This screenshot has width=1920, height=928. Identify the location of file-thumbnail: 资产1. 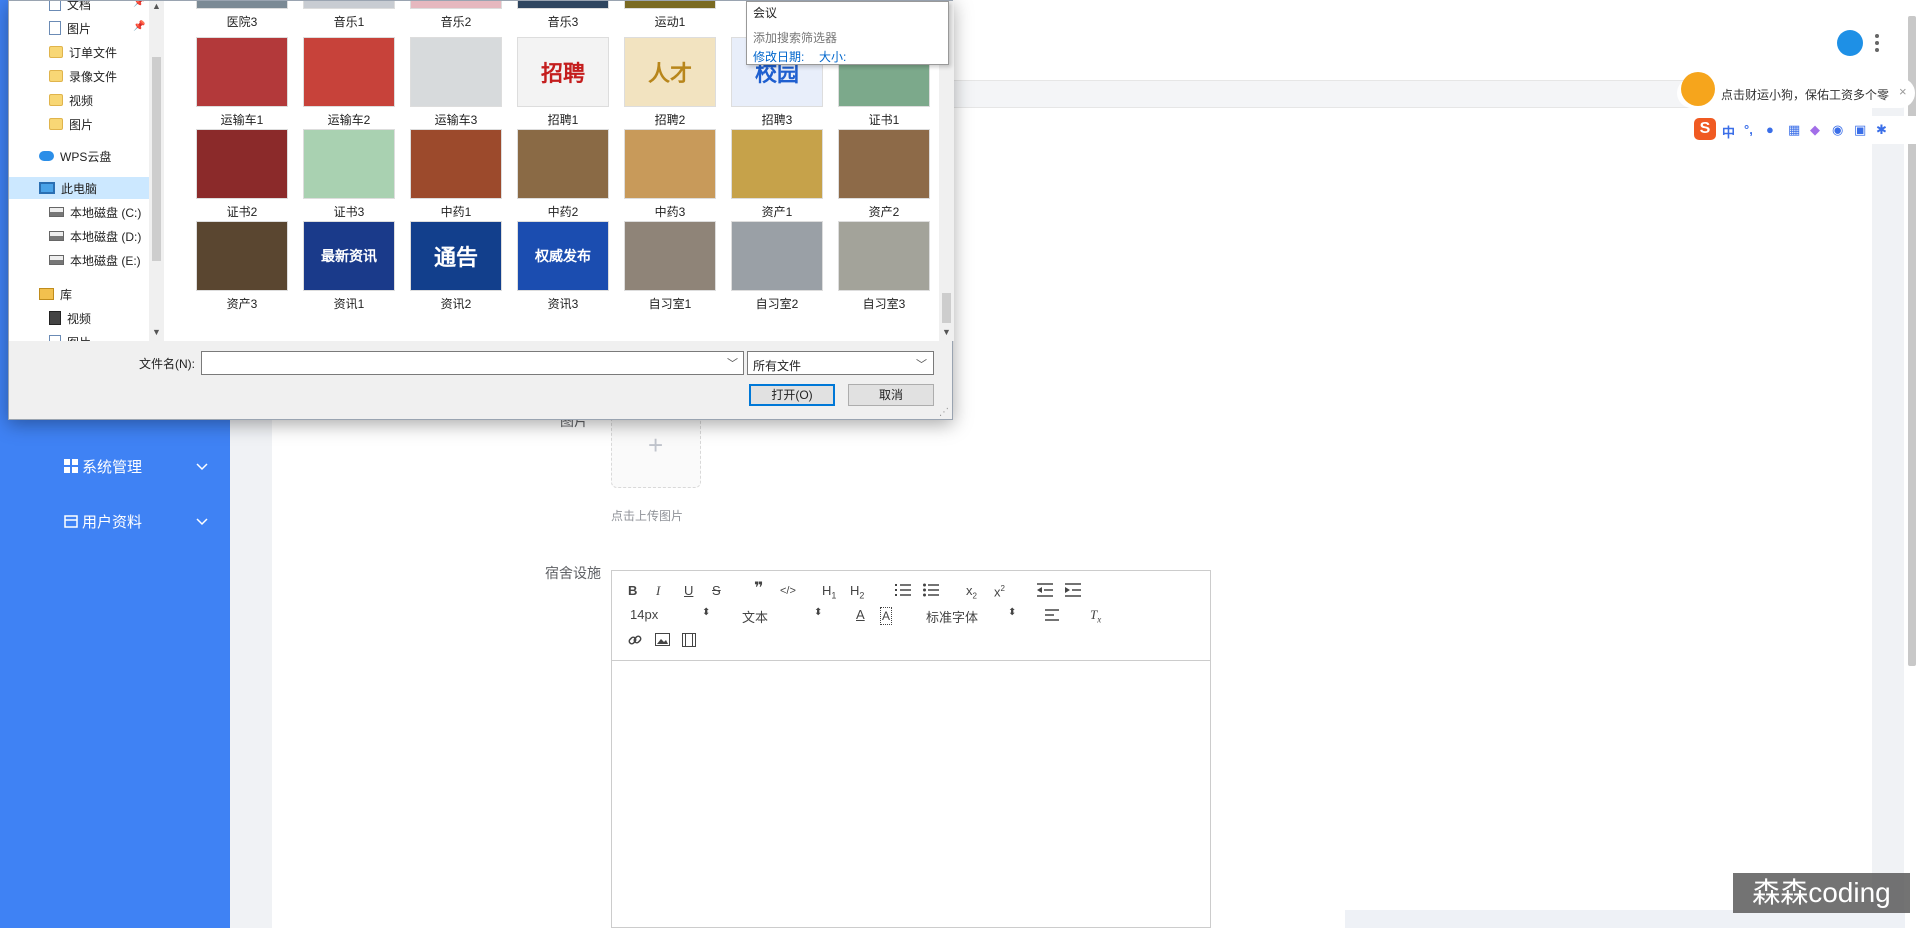
(777, 174).